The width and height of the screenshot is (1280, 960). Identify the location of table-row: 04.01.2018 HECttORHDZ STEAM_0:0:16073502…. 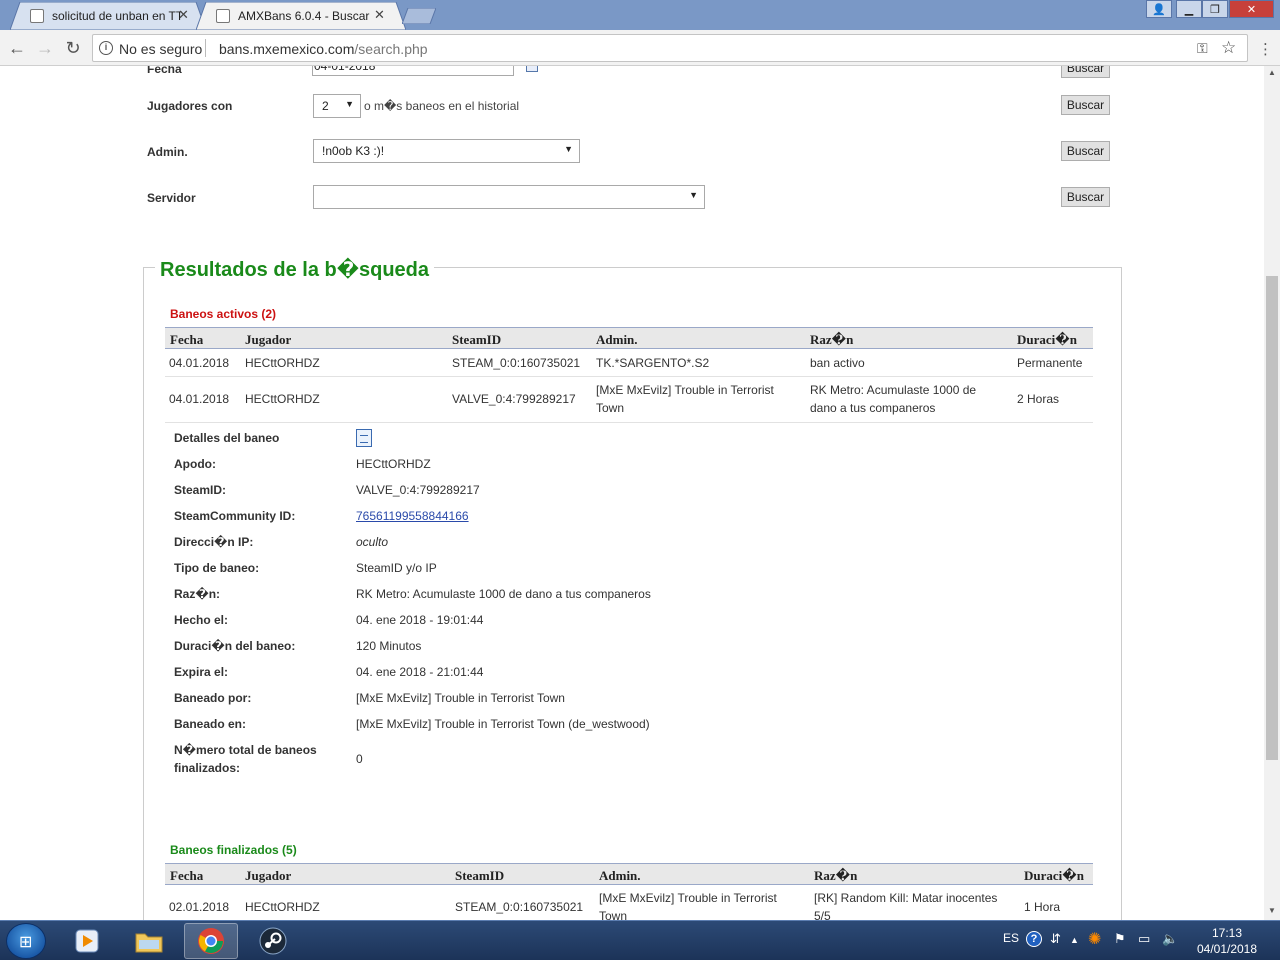
(629, 363).